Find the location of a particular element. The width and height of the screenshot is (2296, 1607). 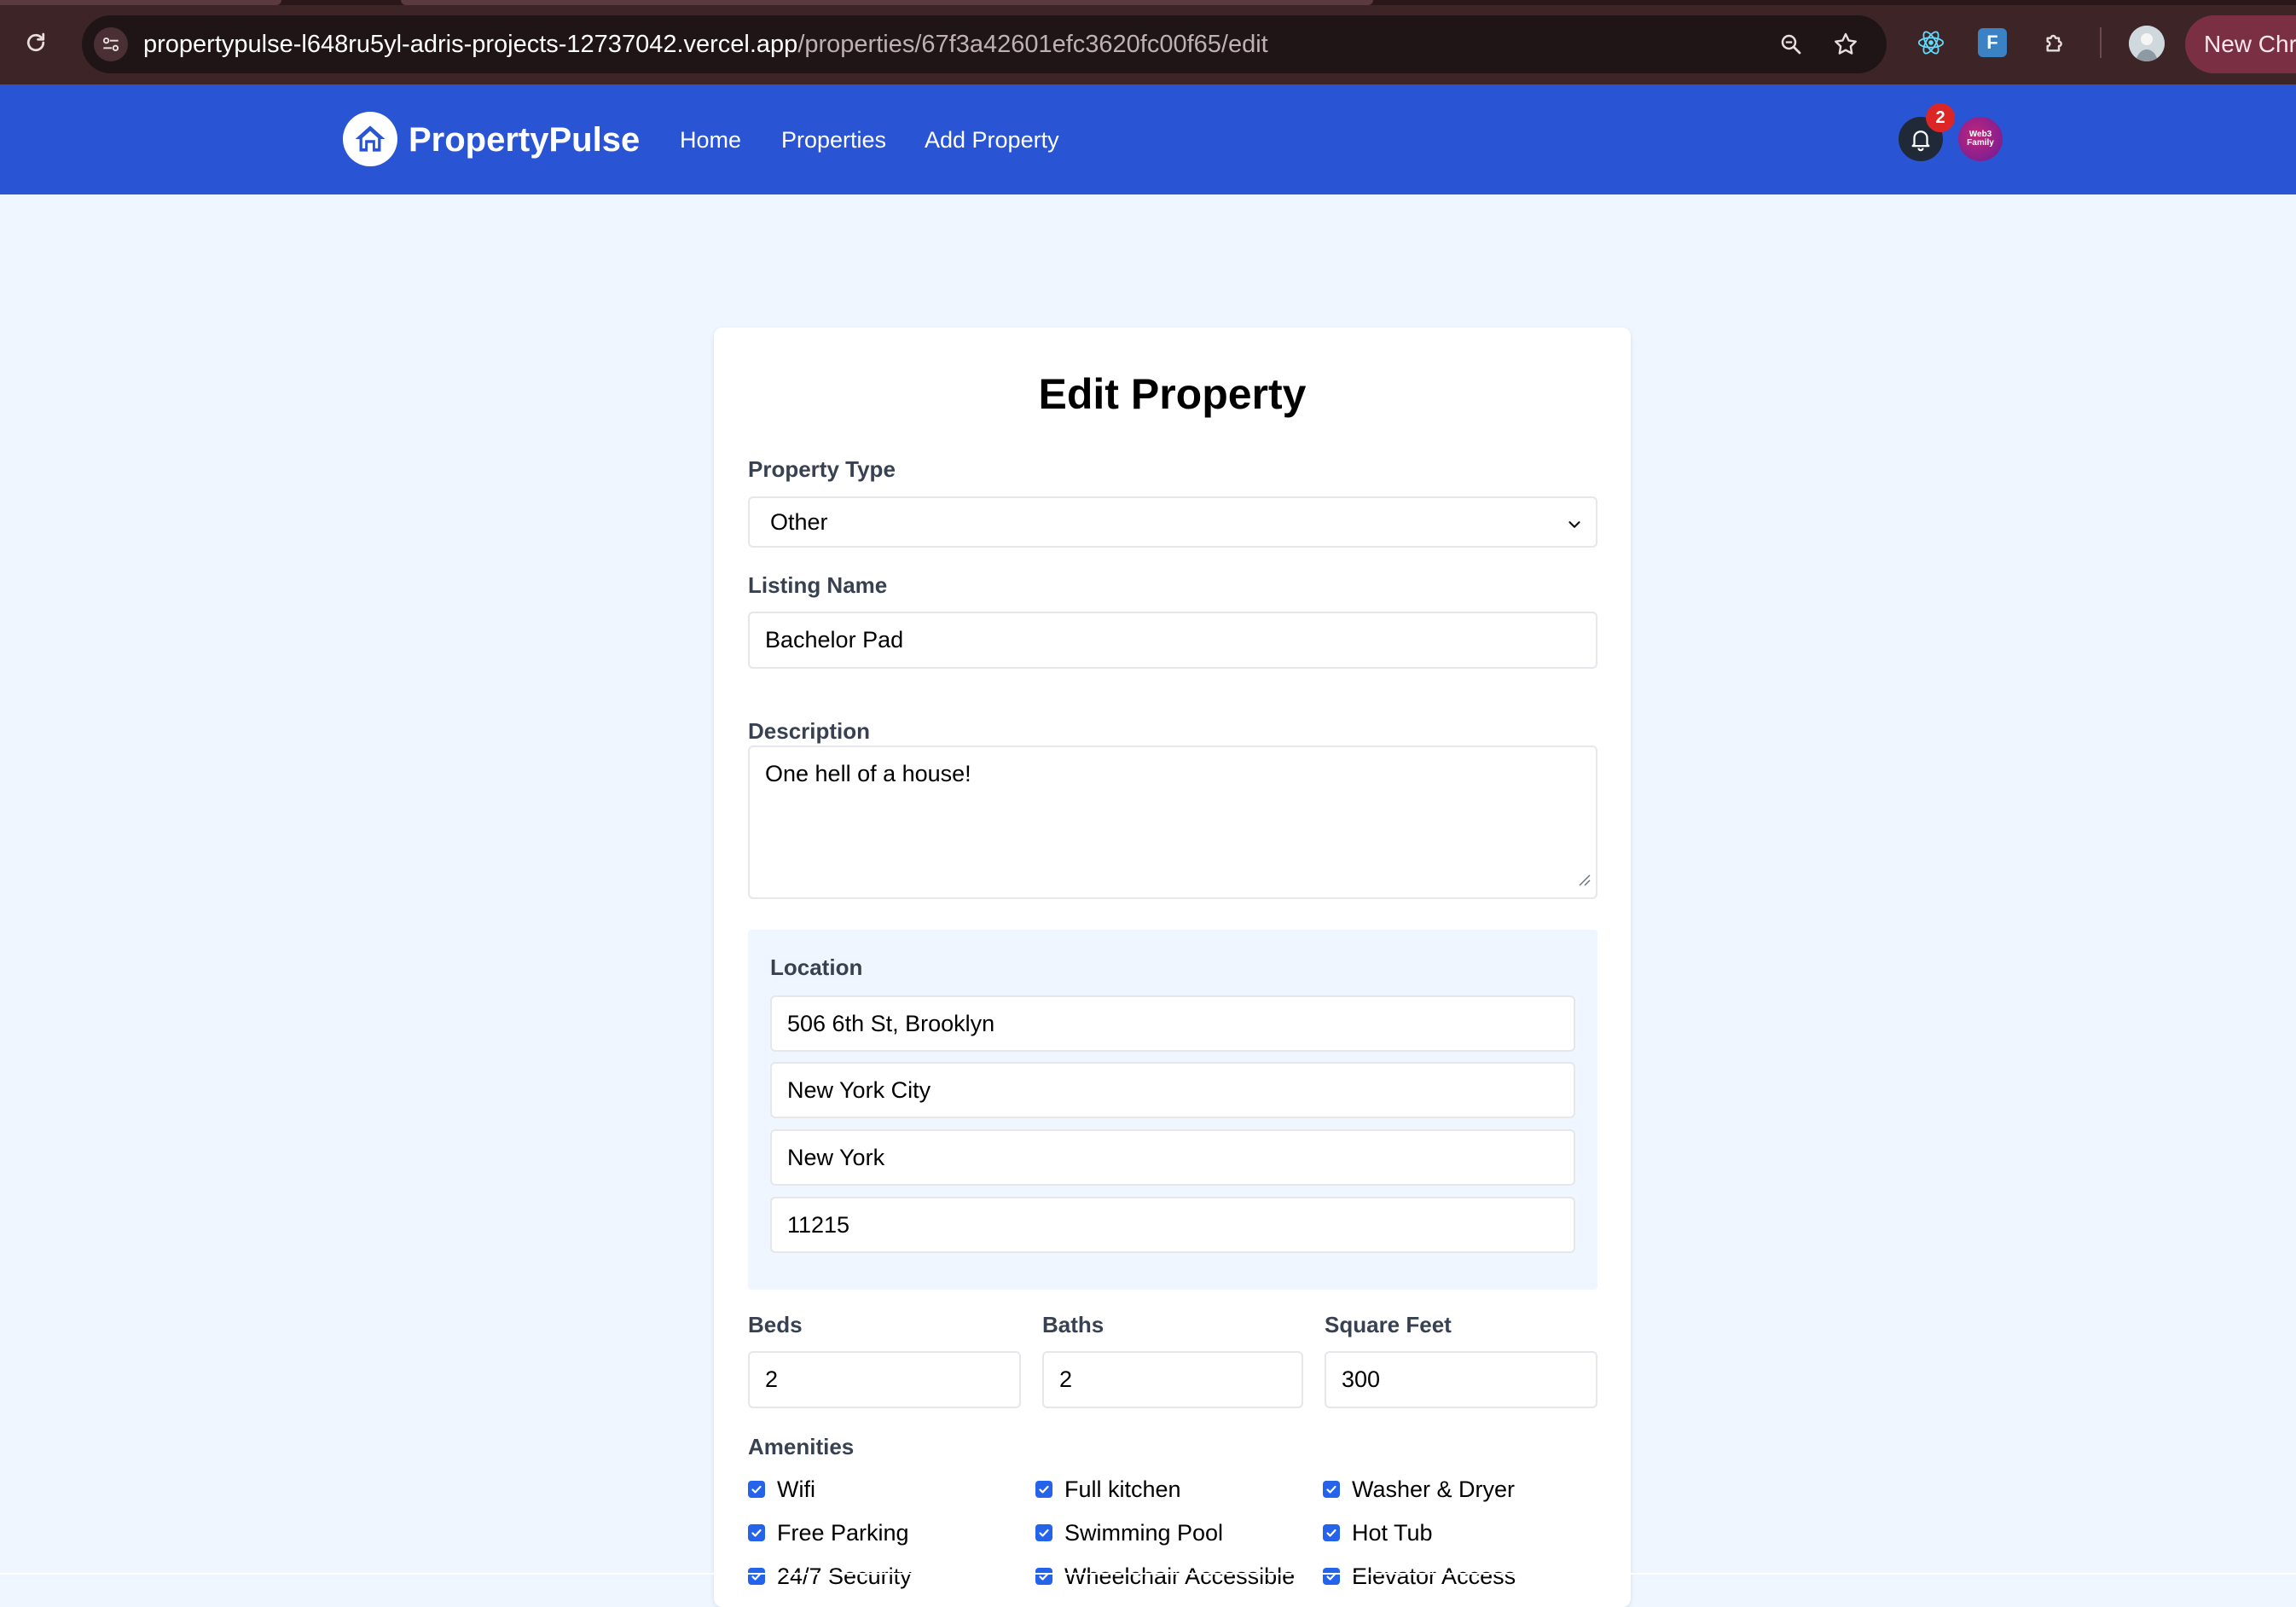

description-label: Description is located at coordinates (809, 731).